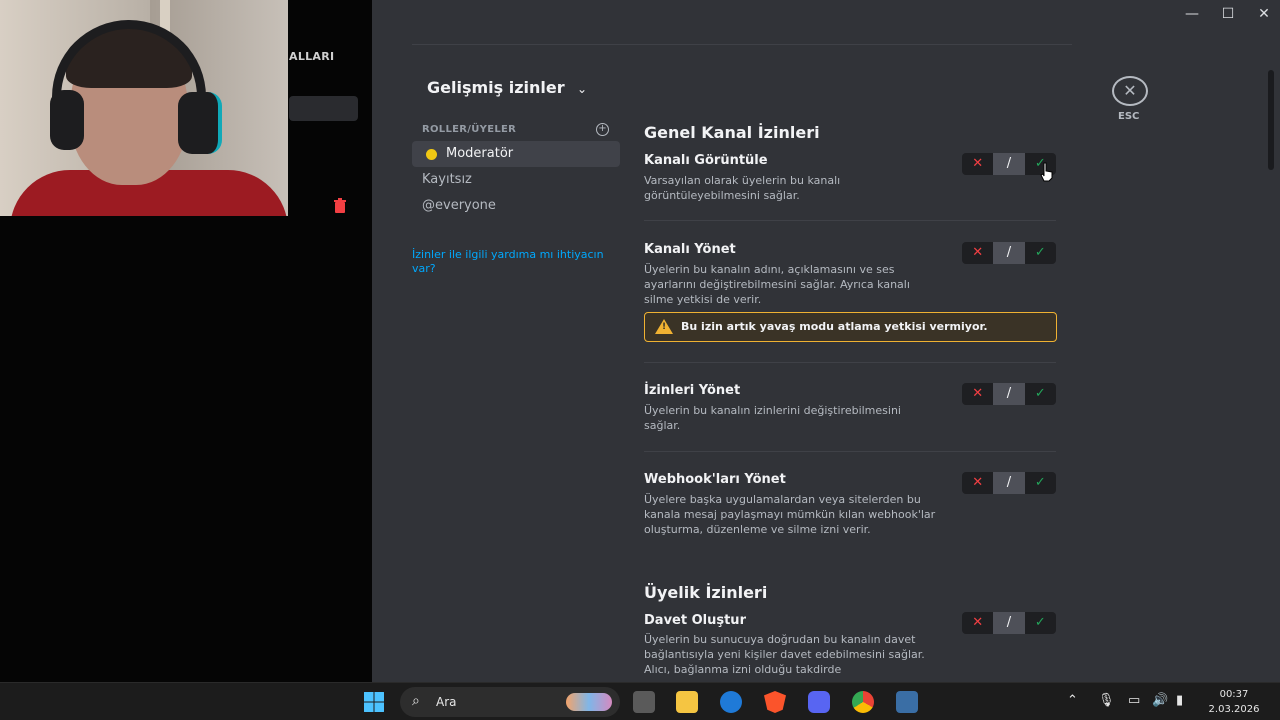 Image resolution: width=1280 pixels, height=720 pixels. I want to click on search-box: ⌕ Ara, so click(510, 702).